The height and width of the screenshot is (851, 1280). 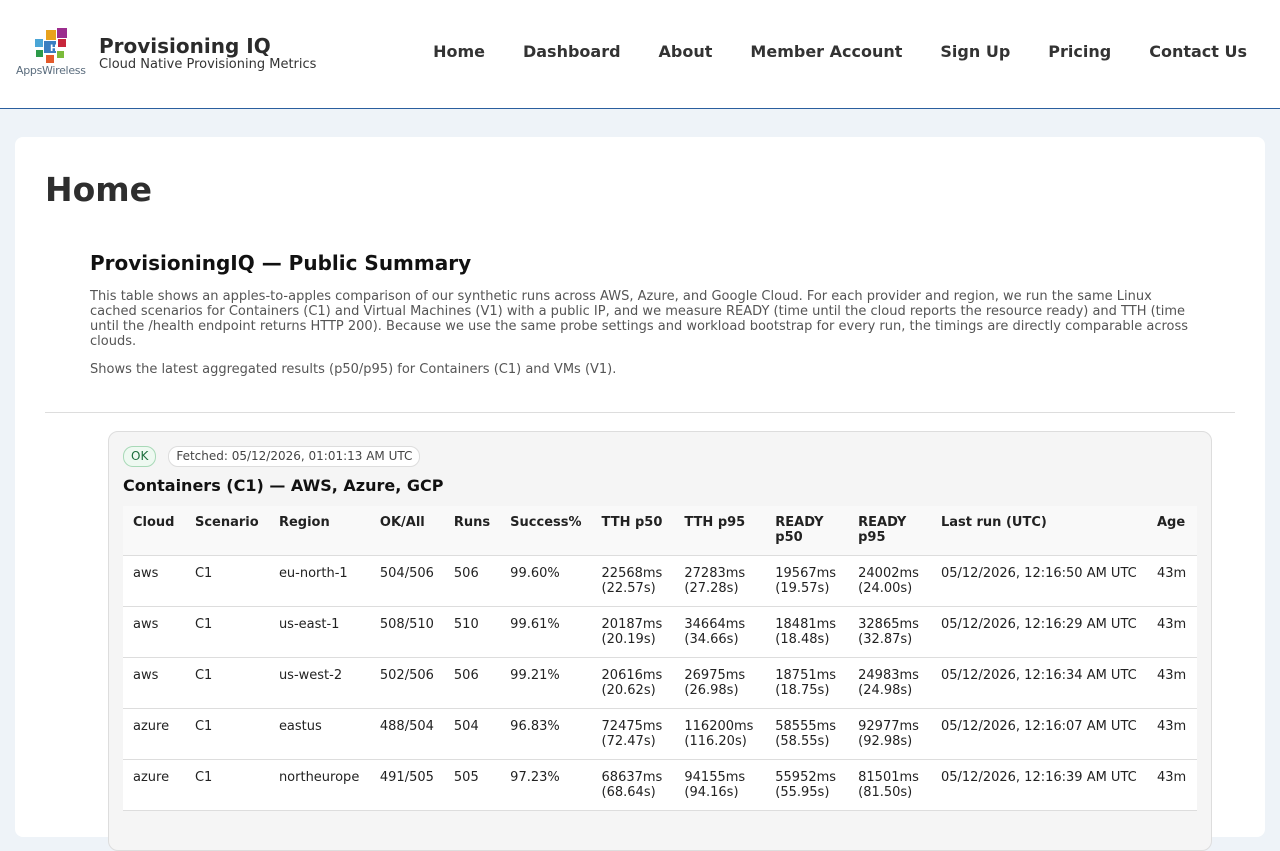 I want to click on tth-p95-ms: 26975ms, so click(x=715, y=675).